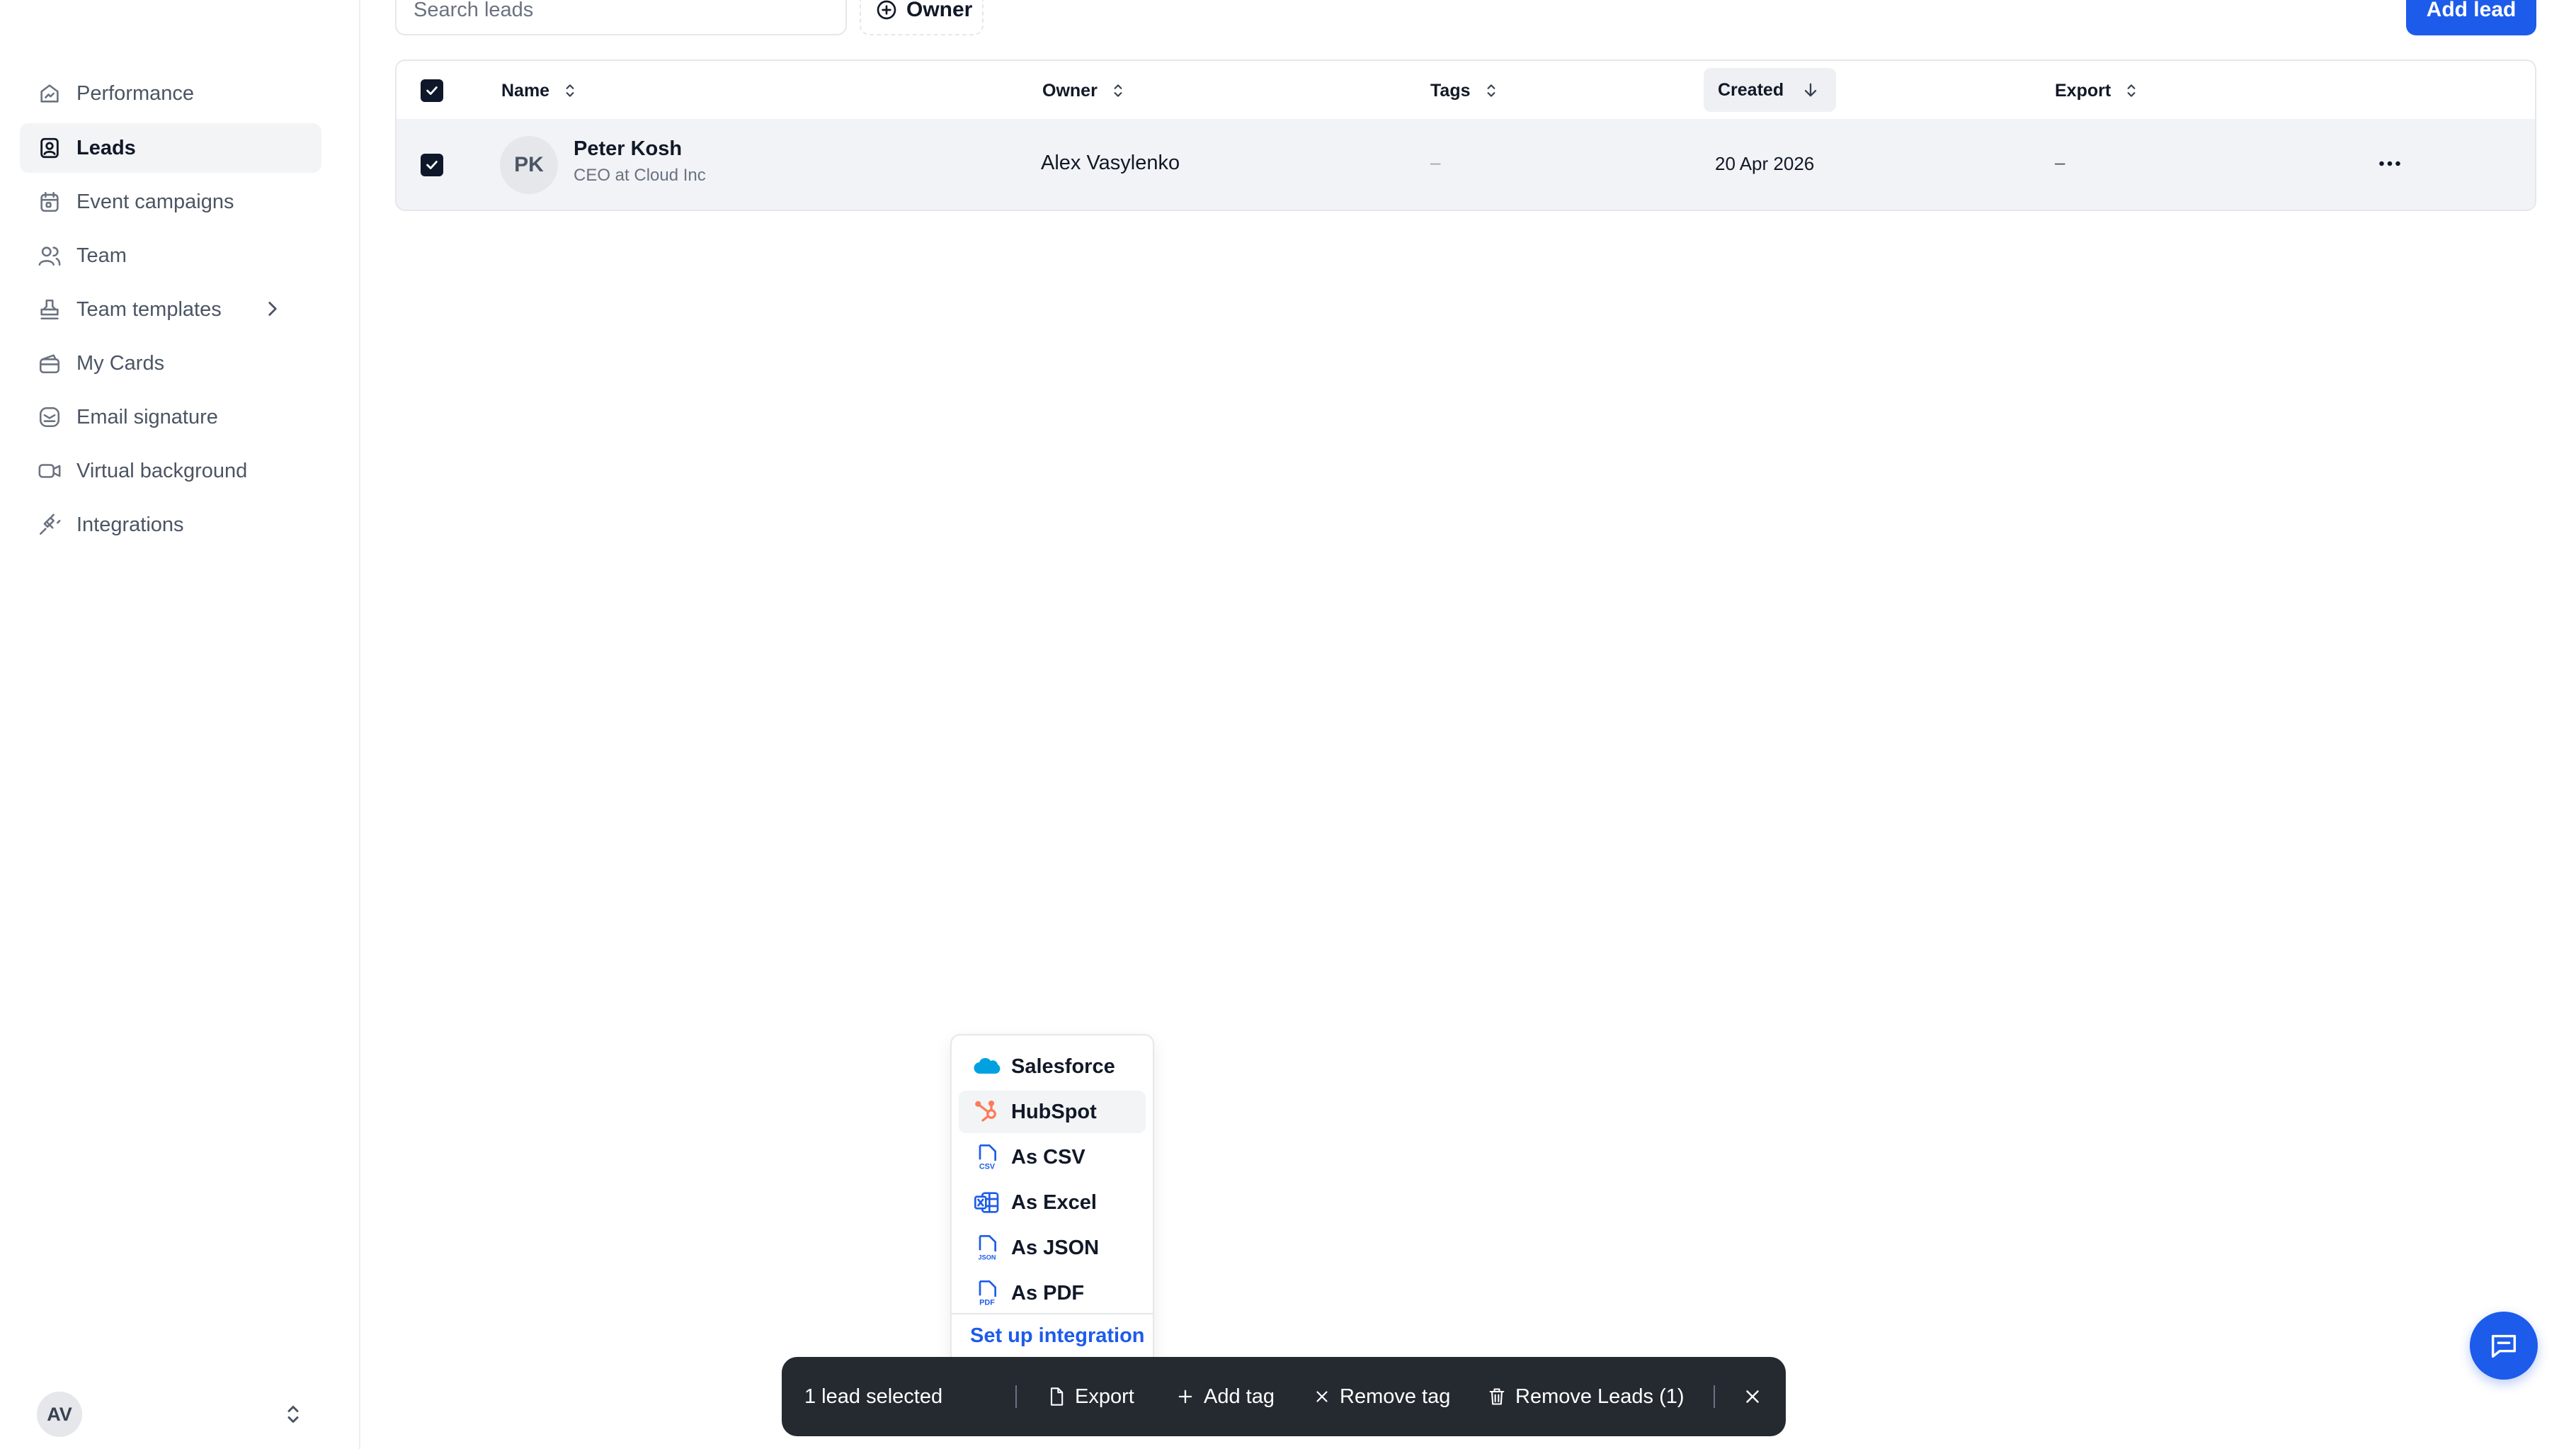 This screenshot has width=2576, height=1449. I want to click on chevron-right-icon, so click(273, 309).